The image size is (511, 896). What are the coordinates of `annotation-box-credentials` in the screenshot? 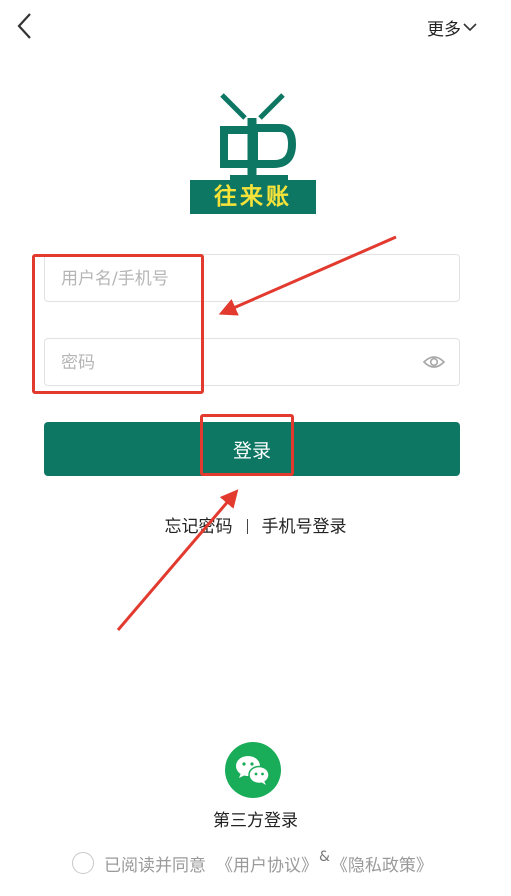 It's located at (118, 324).